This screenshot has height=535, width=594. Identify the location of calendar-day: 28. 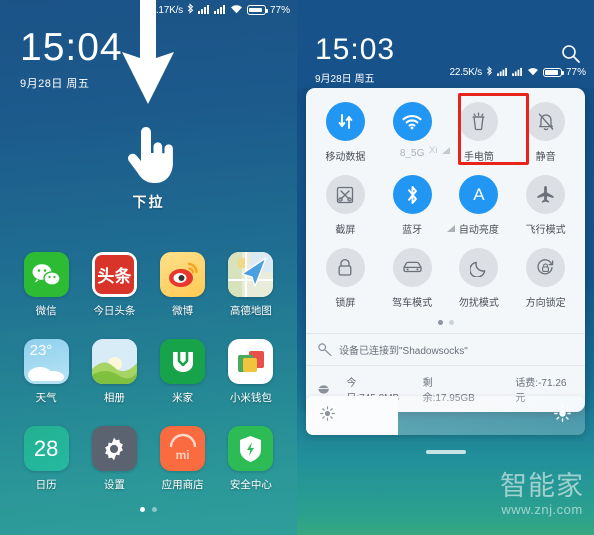
(46, 448).